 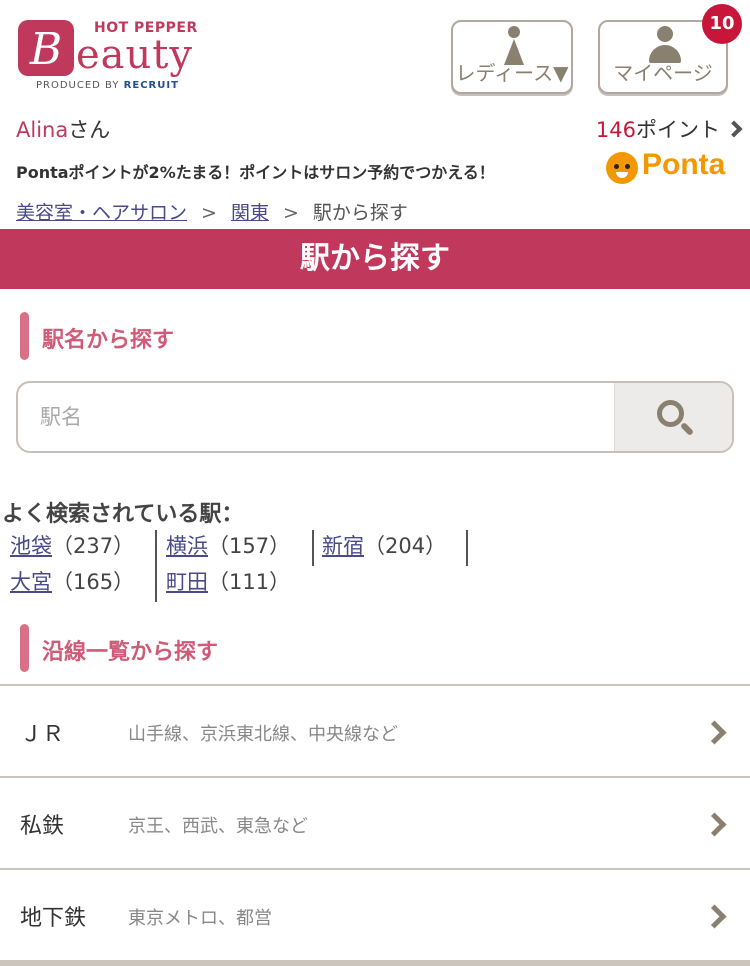 What do you see at coordinates (360, 213) in the screenshot?
I see `breadcrumb-current: 駅から探す` at bounding box center [360, 213].